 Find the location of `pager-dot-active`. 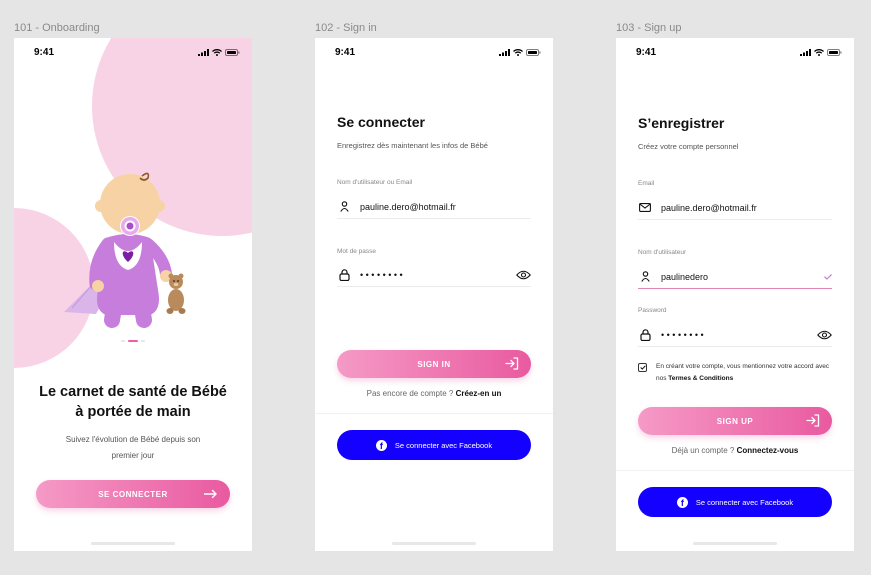

pager-dot-active is located at coordinates (133, 341).